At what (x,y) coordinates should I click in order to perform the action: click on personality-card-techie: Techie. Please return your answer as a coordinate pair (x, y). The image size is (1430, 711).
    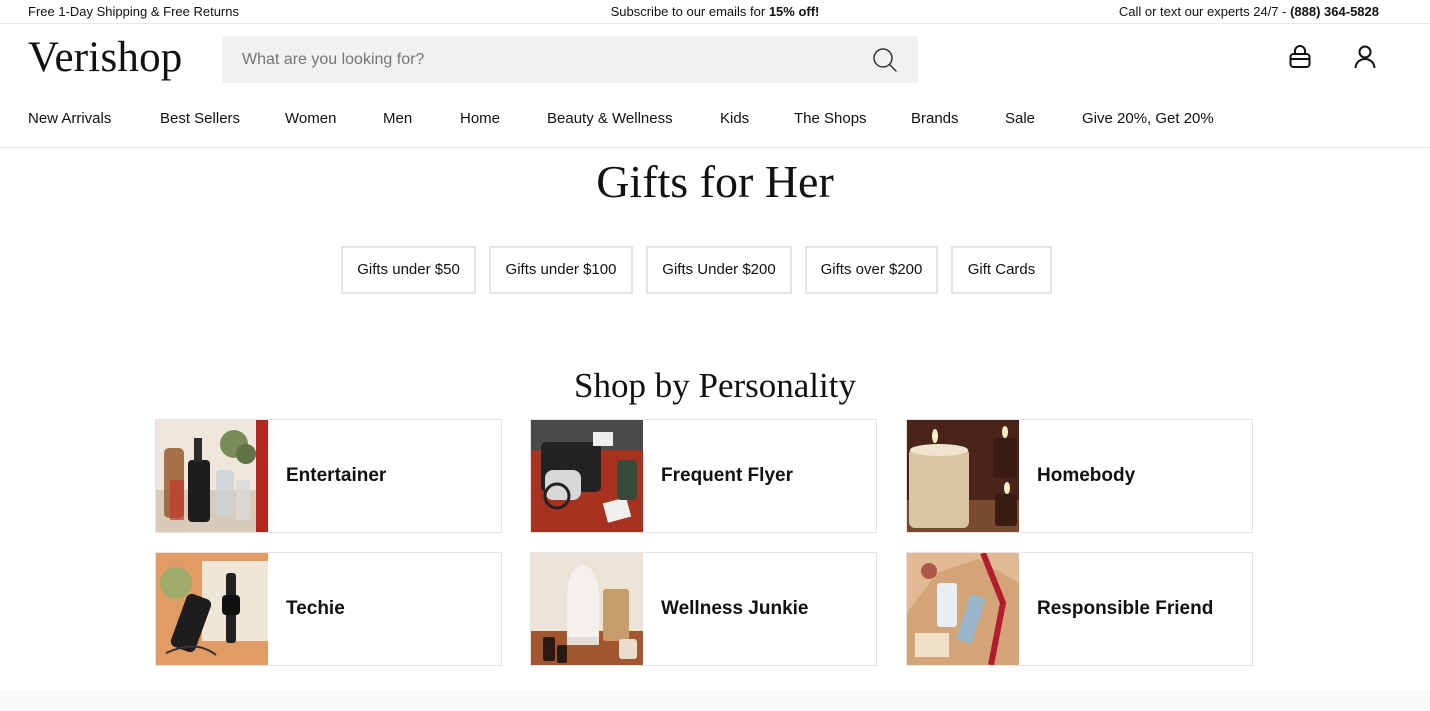
    Looking at the image, I should click on (328, 609).